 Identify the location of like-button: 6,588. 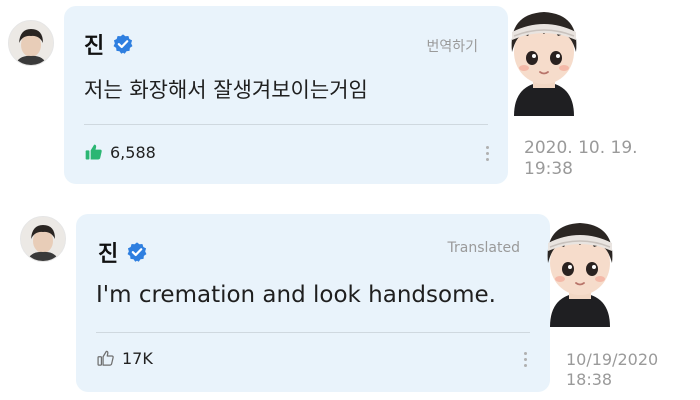
(120, 152).